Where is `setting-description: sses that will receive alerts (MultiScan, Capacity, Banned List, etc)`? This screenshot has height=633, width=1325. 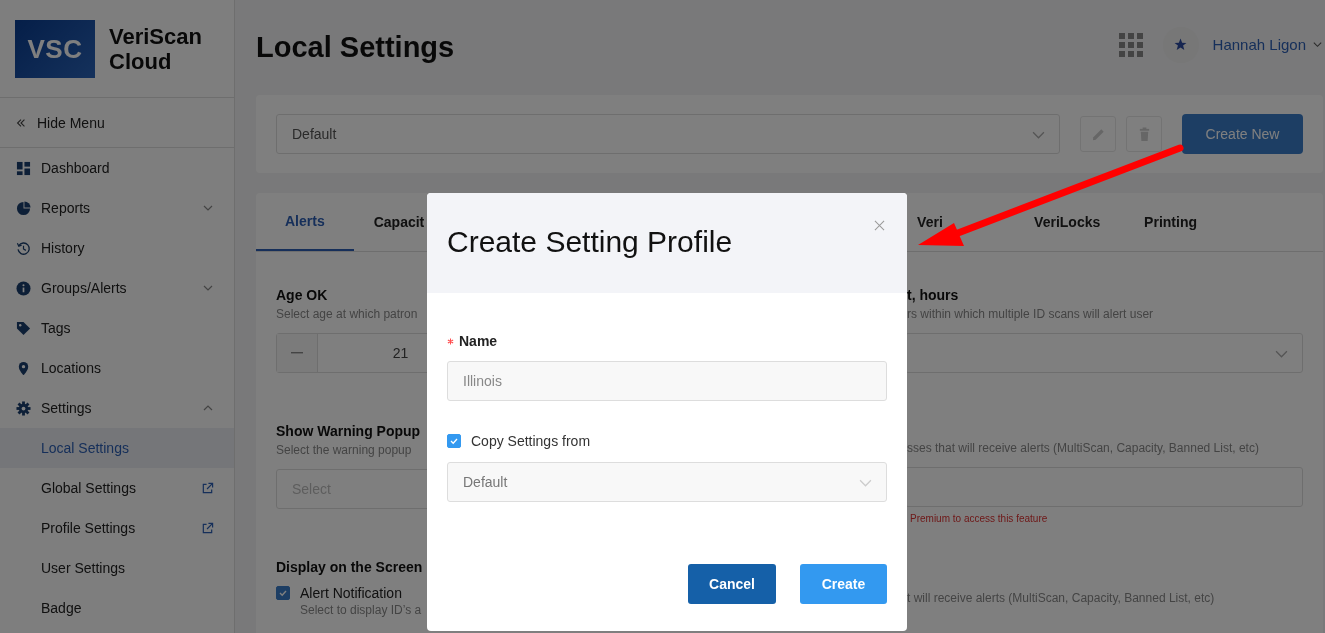
setting-description: sses that will receive alerts (MultiScan, Capacity, Banned List, etc) is located at coordinates (1083, 448).